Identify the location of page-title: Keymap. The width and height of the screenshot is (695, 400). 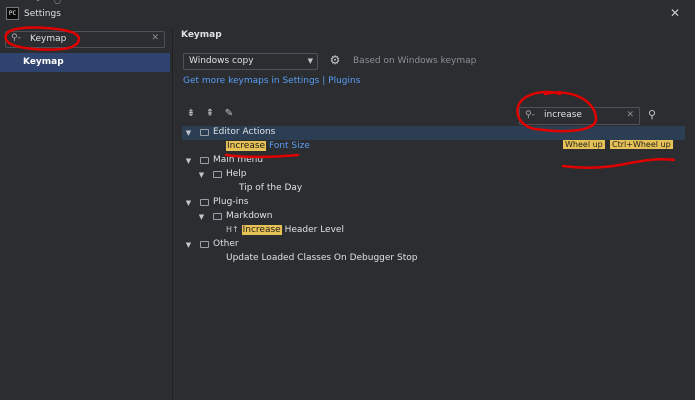
(201, 35).